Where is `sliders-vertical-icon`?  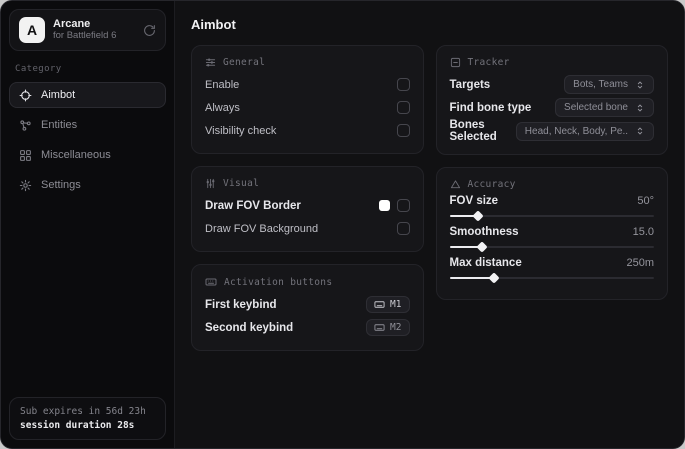
sliders-vertical-icon is located at coordinates (210, 183).